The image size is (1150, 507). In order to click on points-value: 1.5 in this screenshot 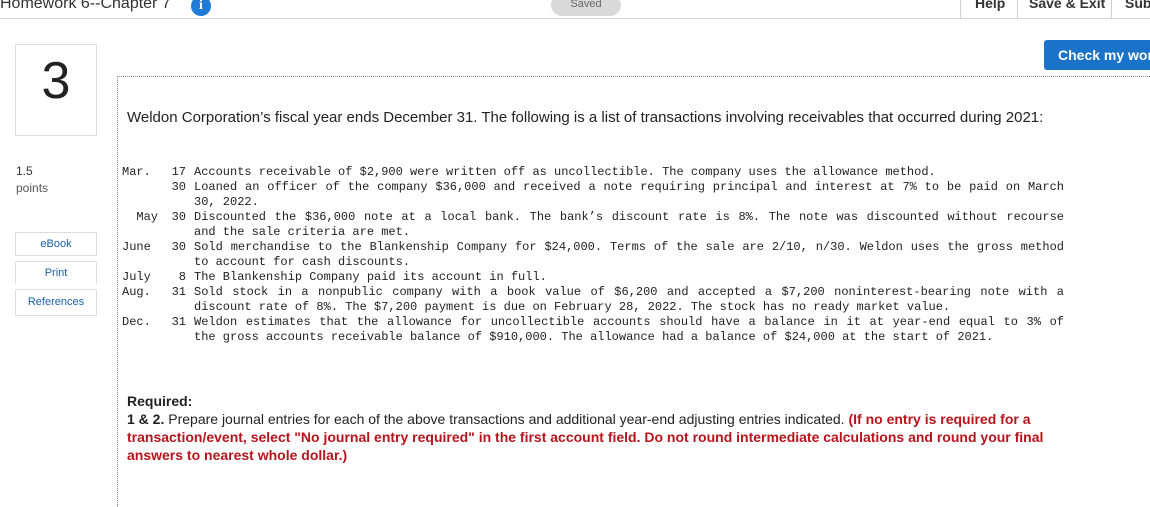, I will do `click(24, 171)`.